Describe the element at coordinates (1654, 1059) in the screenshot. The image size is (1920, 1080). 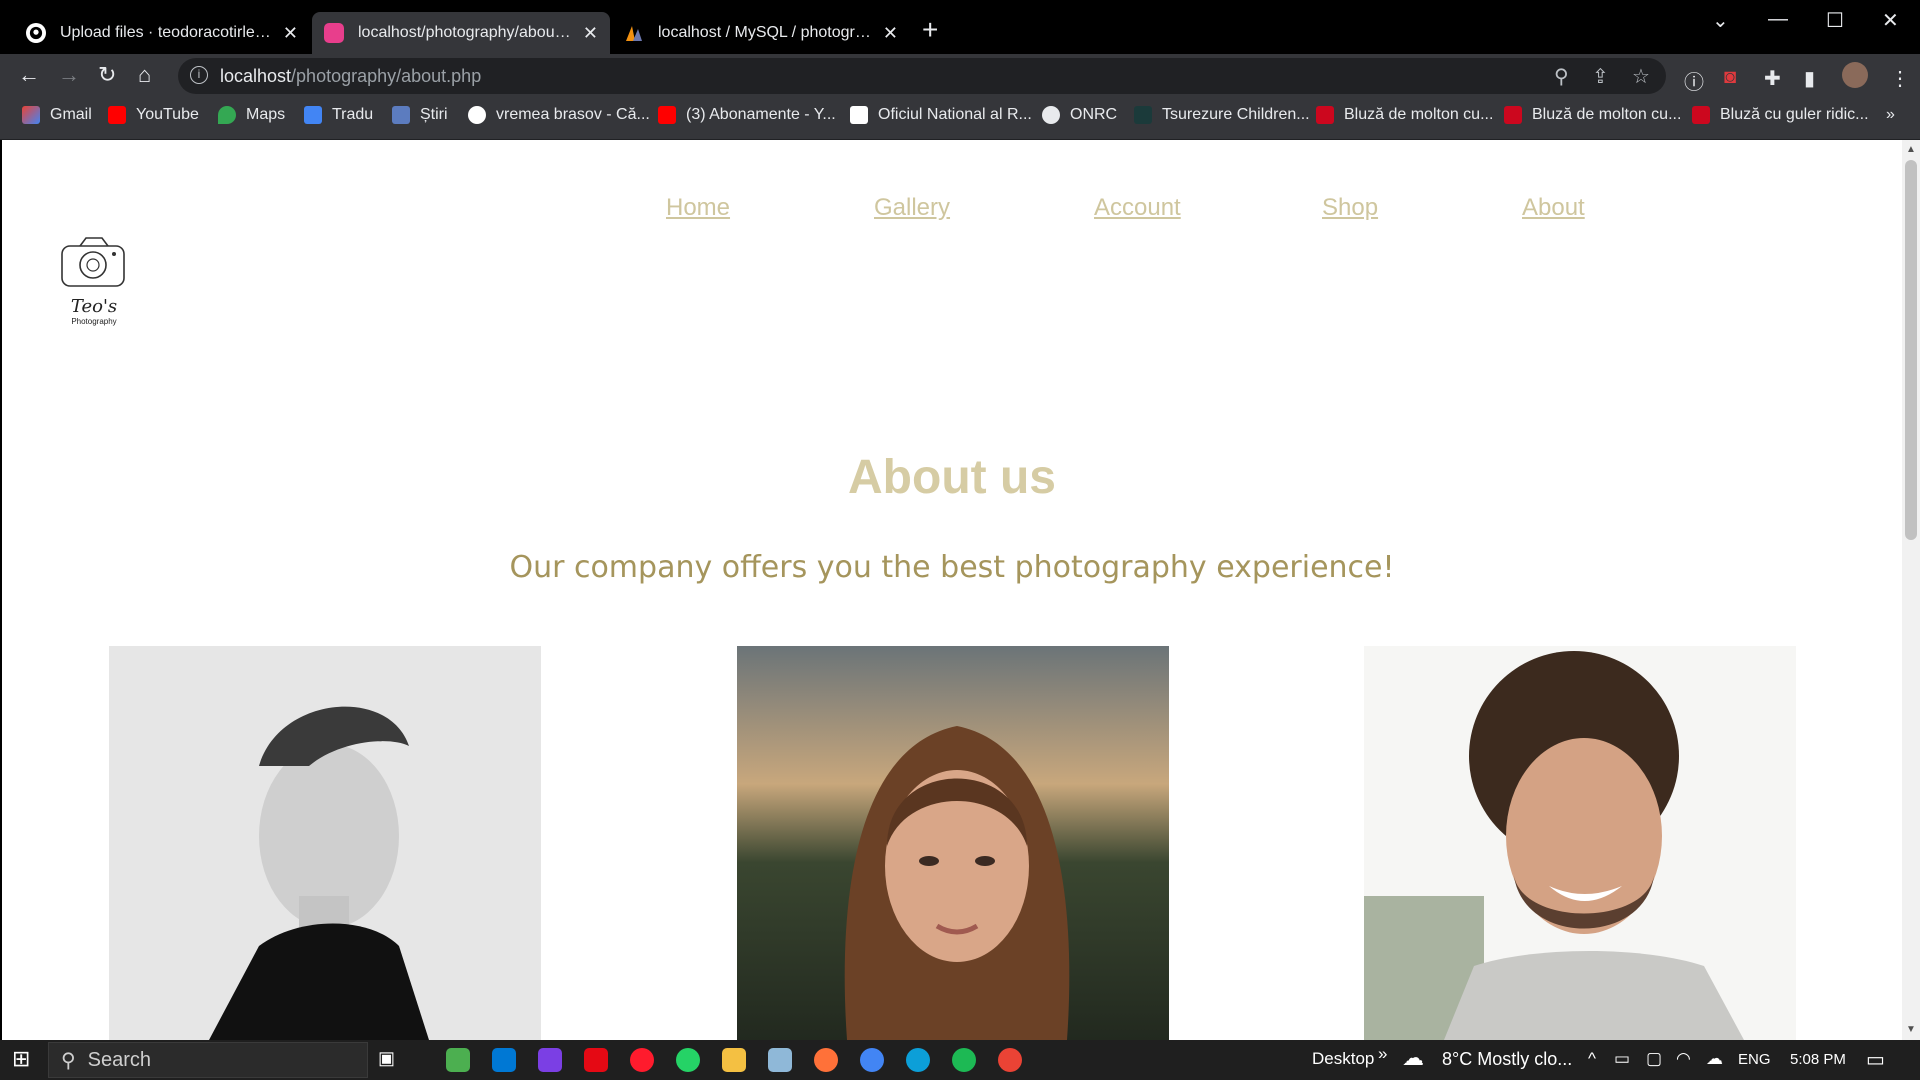
I see `meet-icon: ▢` at that location.